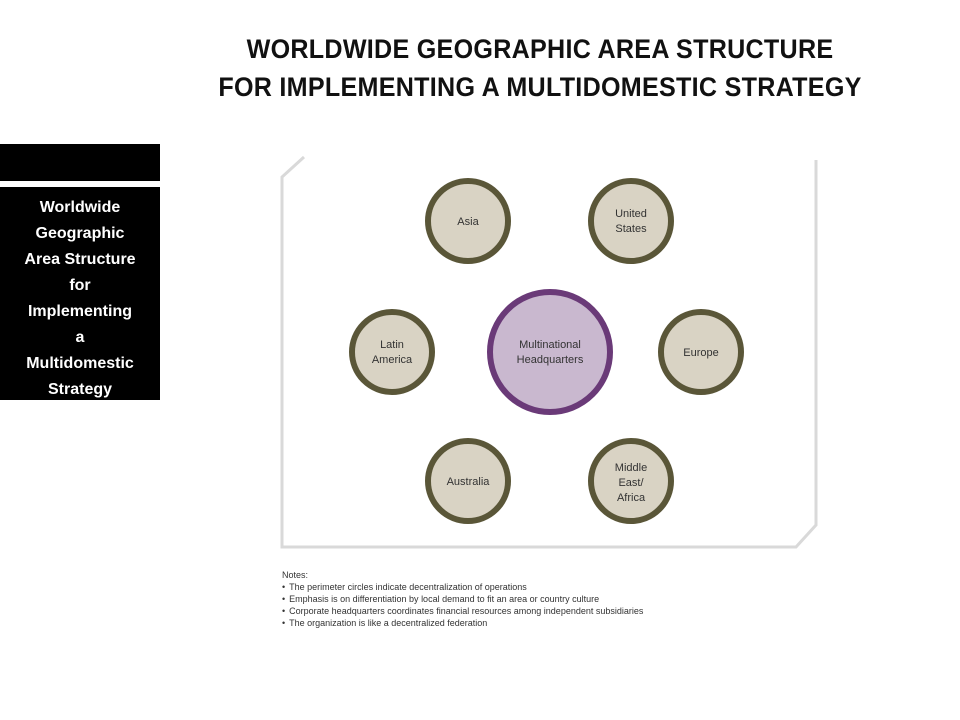 Image resolution: width=960 pixels, height=720 pixels. What do you see at coordinates (550, 345) in the screenshot?
I see `center-label: Multinational` at bounding box center [550, 345].